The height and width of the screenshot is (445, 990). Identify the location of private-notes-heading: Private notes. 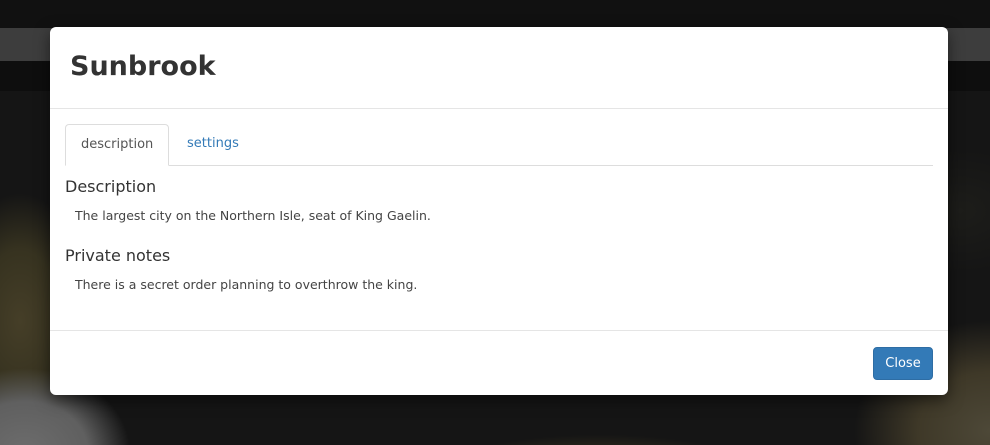
(118, 255).